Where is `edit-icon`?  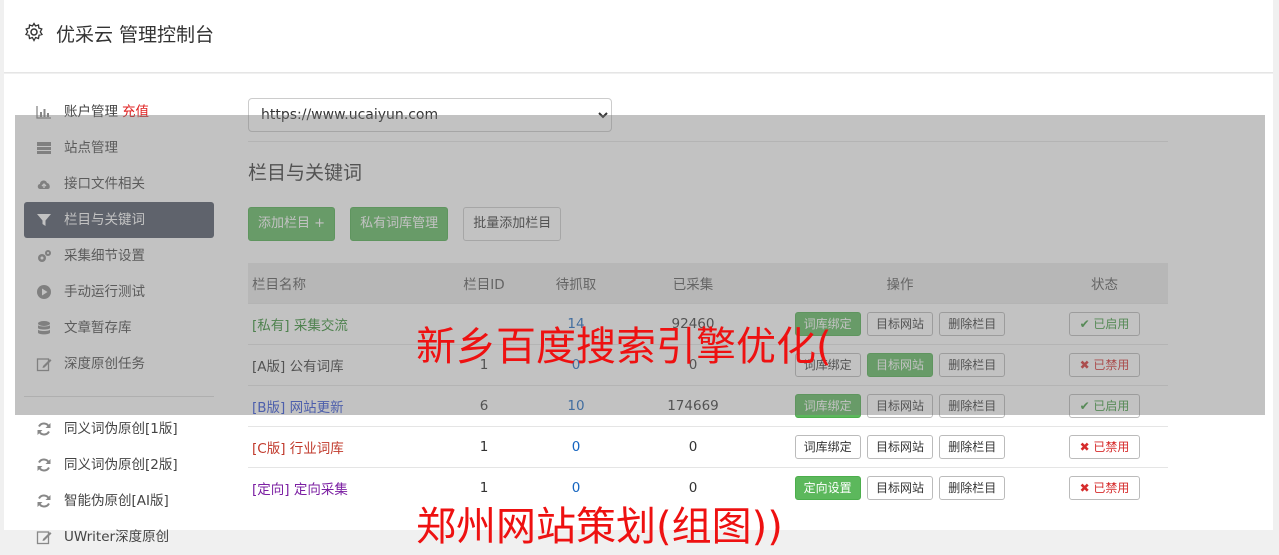
edit-icon is located at coordinates (44, 538).